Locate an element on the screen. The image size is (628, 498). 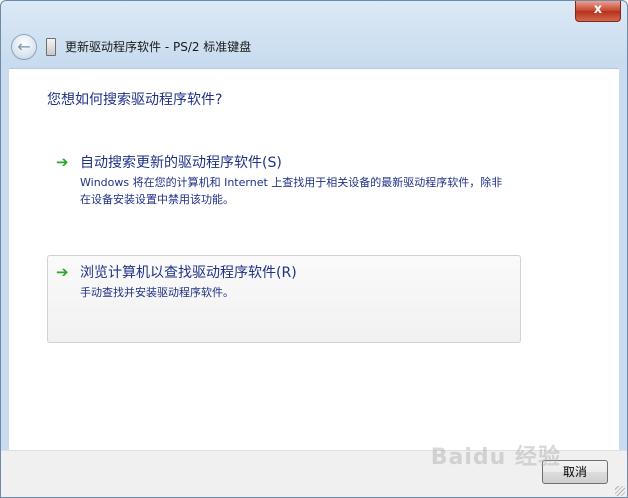
watermark-logo: Baidu 经验 is located at coordinates (495, 457).